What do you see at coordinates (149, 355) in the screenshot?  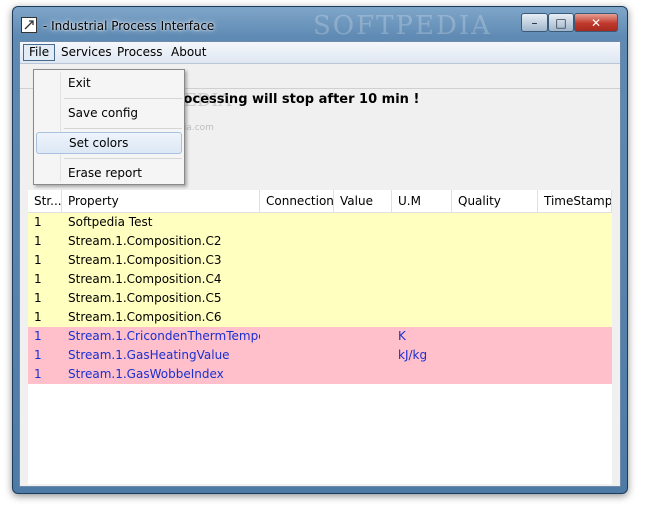 I see `cell-property: Stream.1.GasHeatingValue` at bounding box center [149, 355].